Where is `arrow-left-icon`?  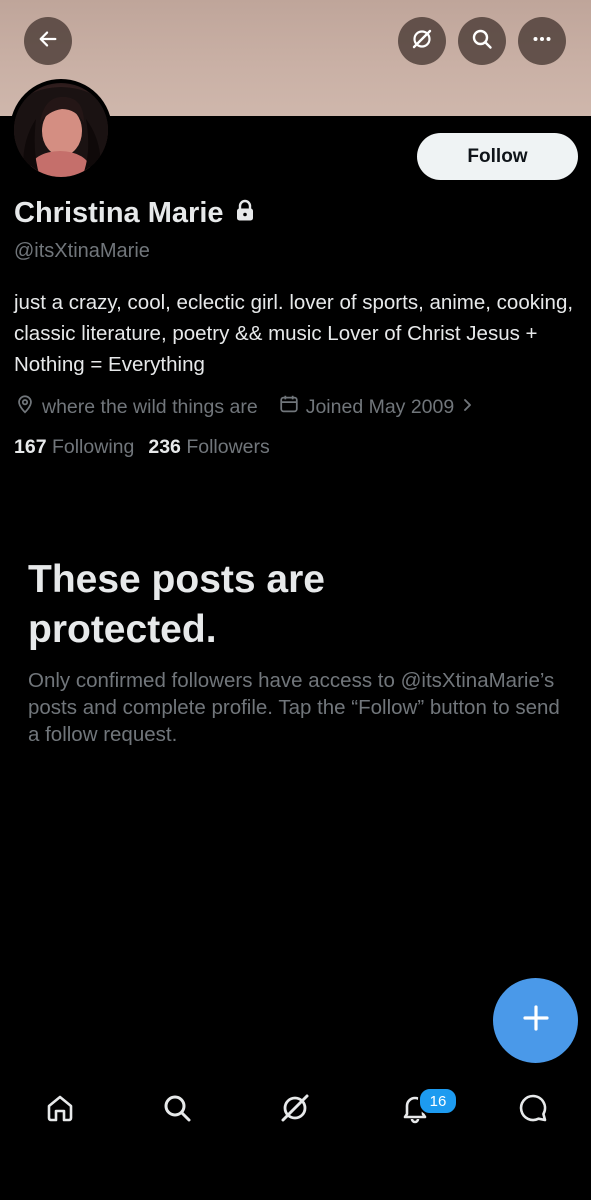 arrow-left-icon is located at coordinates (48, 41).